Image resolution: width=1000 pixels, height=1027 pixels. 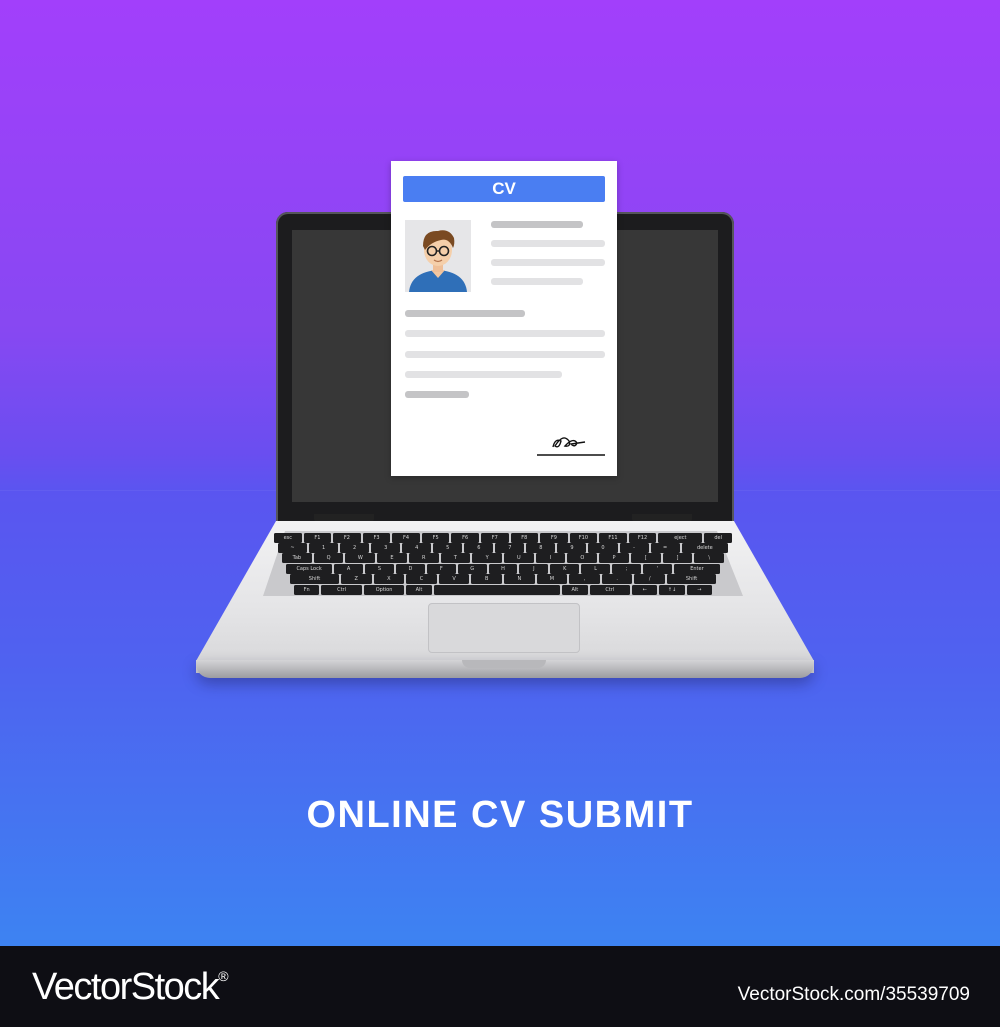 I want to click on keyboard-key: F12, so click(x=642, y=538).